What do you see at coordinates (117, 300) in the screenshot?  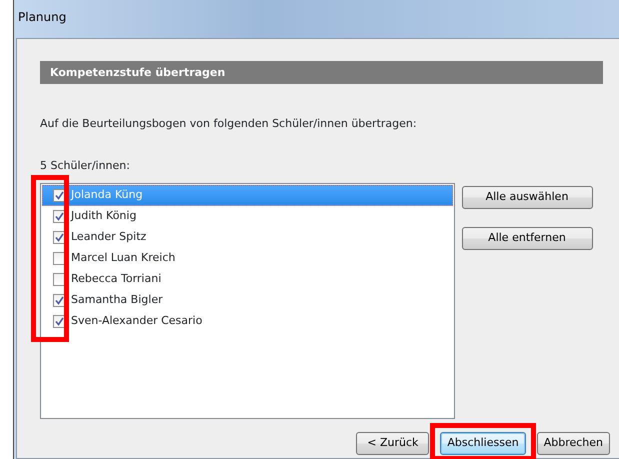 I see `student-name: Samantha Bigler` at bounding box center [117, 300].